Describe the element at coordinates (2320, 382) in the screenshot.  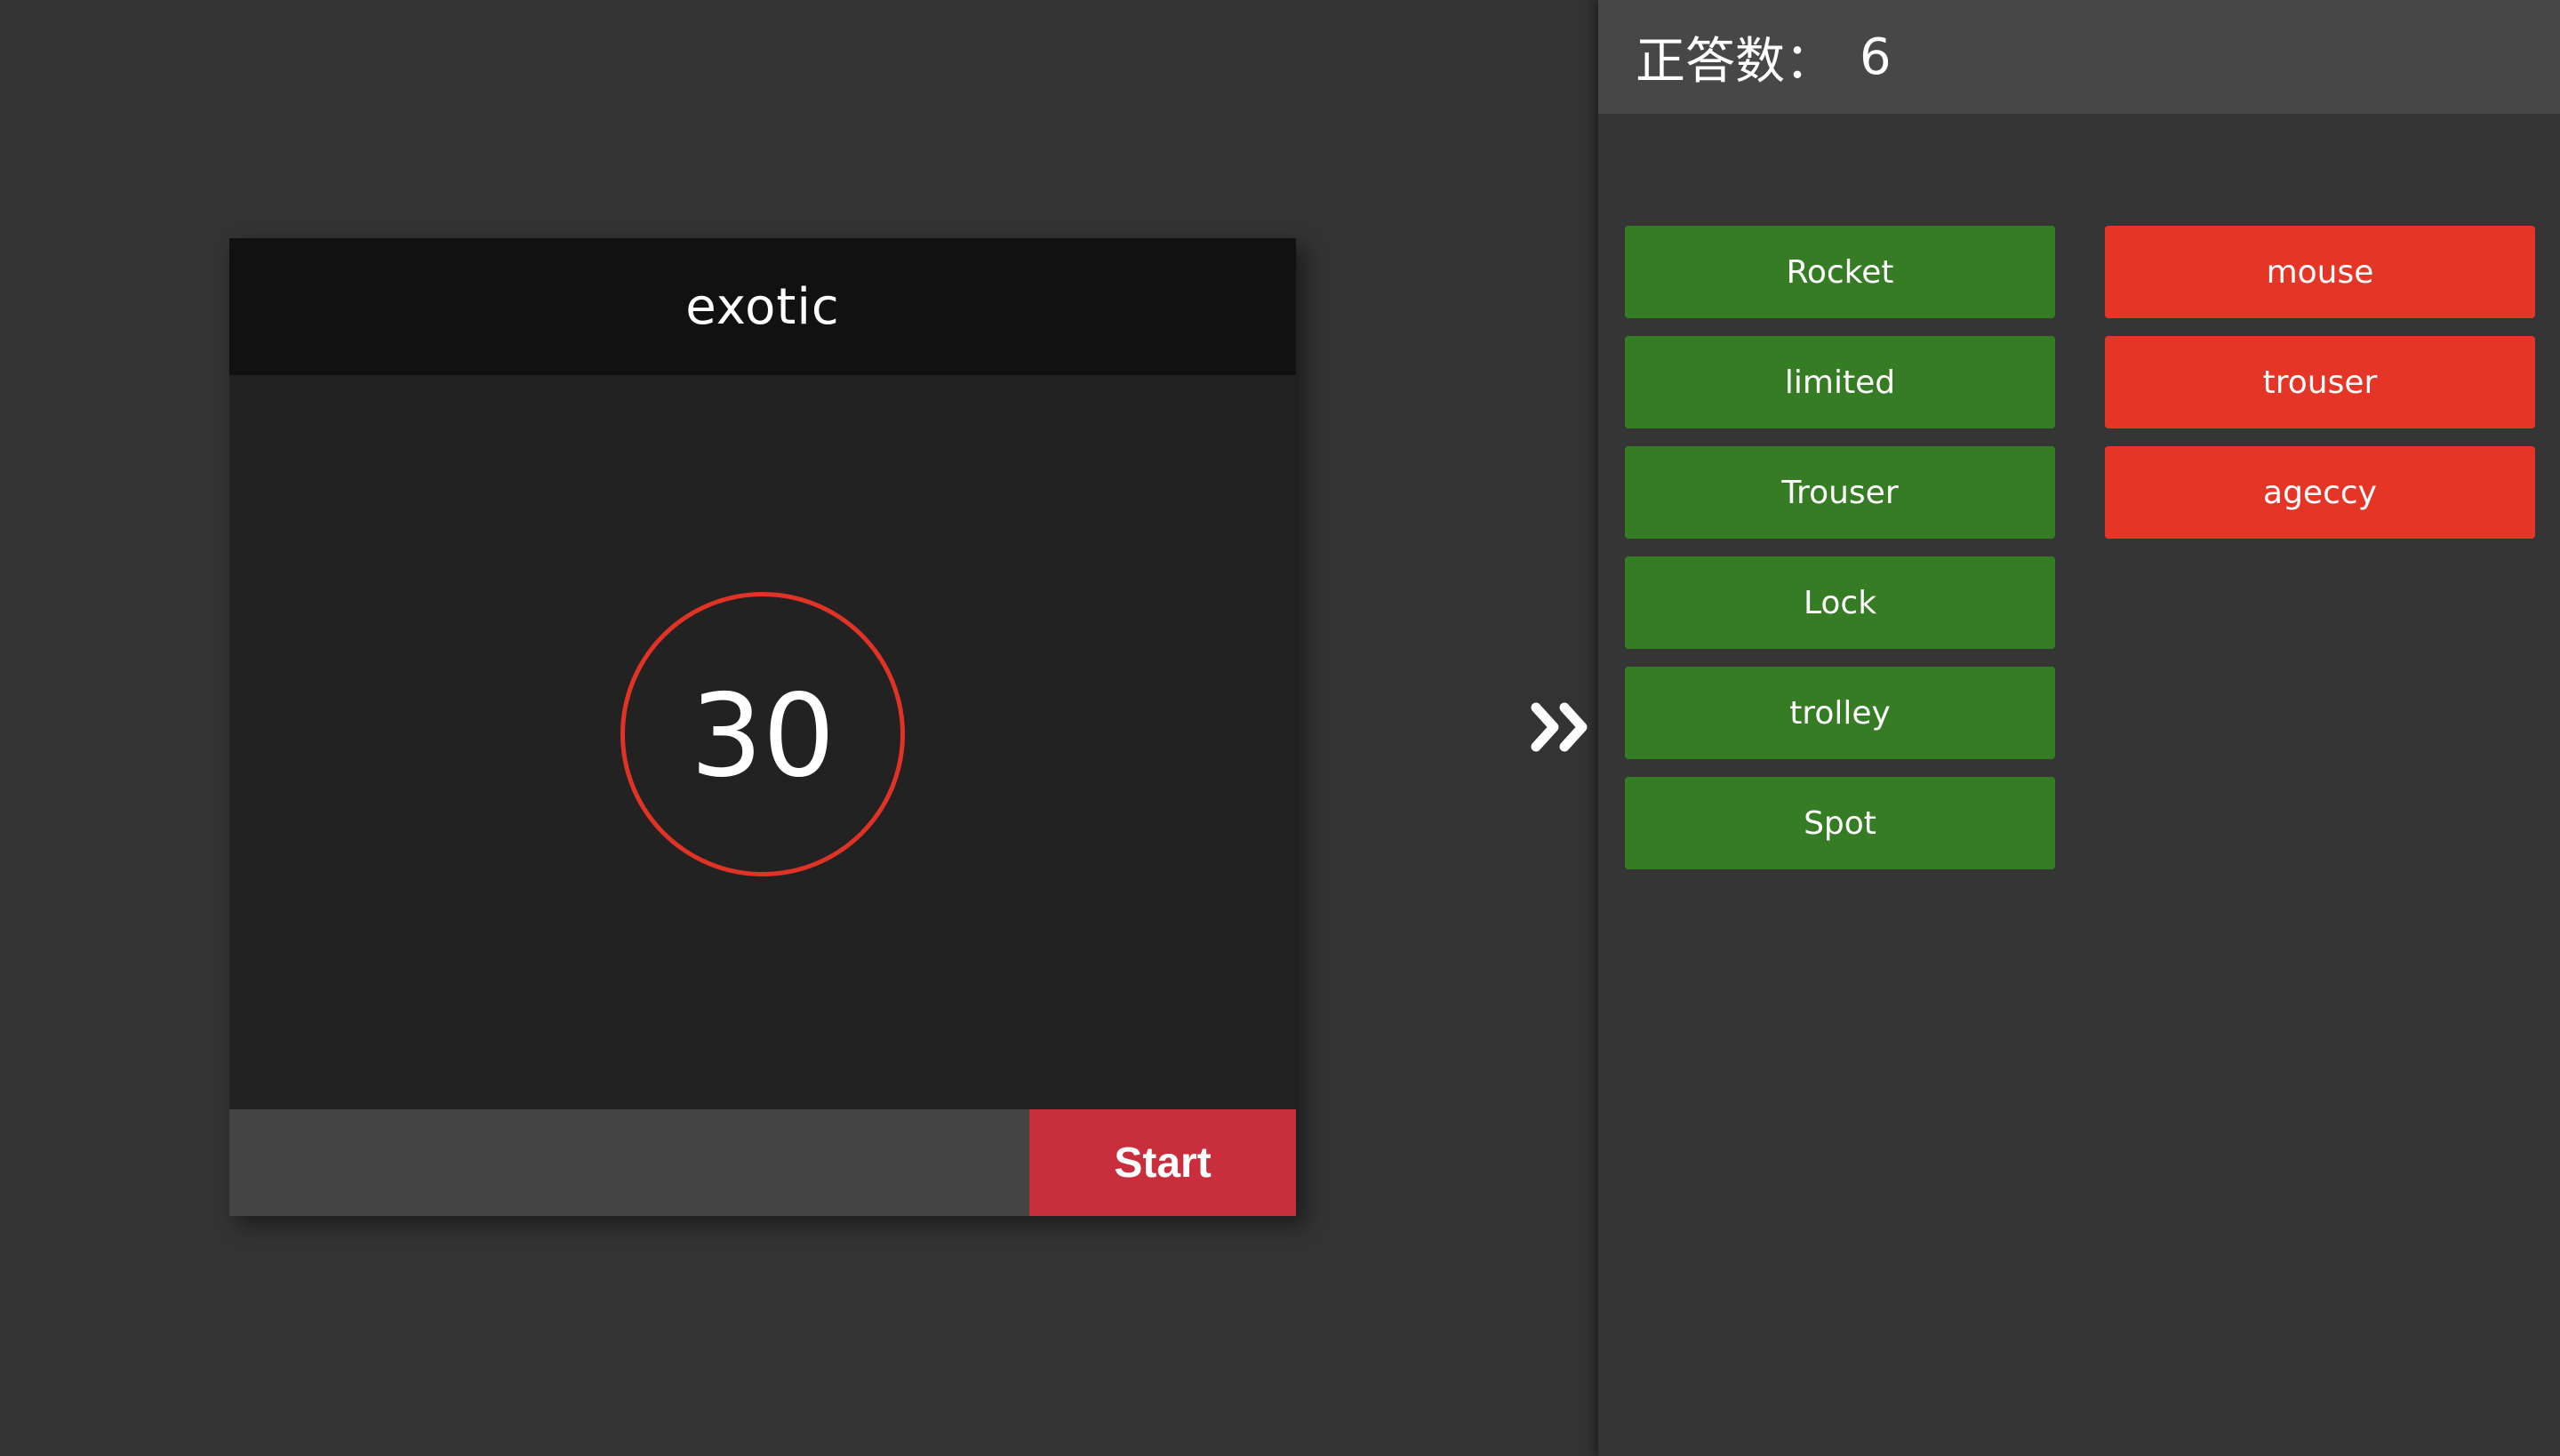
I see `wrong-word-chip: trouser` at that location.